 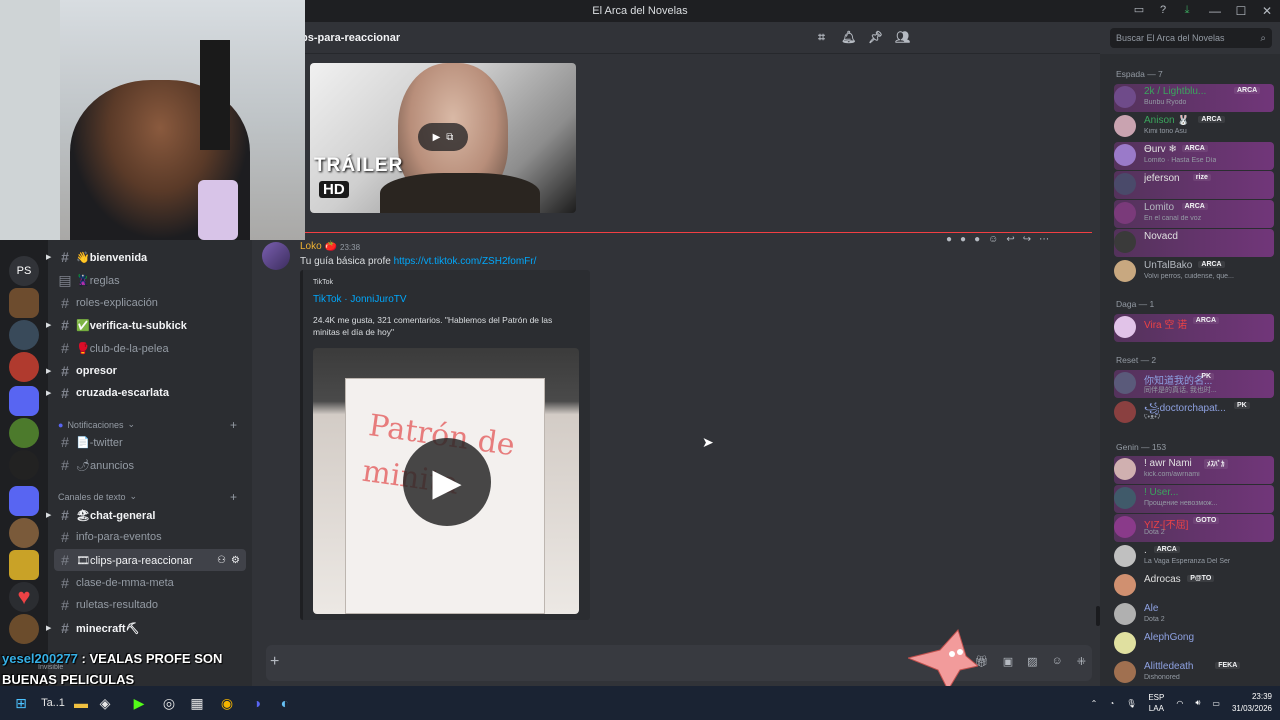 What do you see at coordinates (146, 325) in the screenshot?
I see `channel-verifica-tu-subkick: ▶ # ✅verifica-tu-subkick` at bounding box center [146, 325].